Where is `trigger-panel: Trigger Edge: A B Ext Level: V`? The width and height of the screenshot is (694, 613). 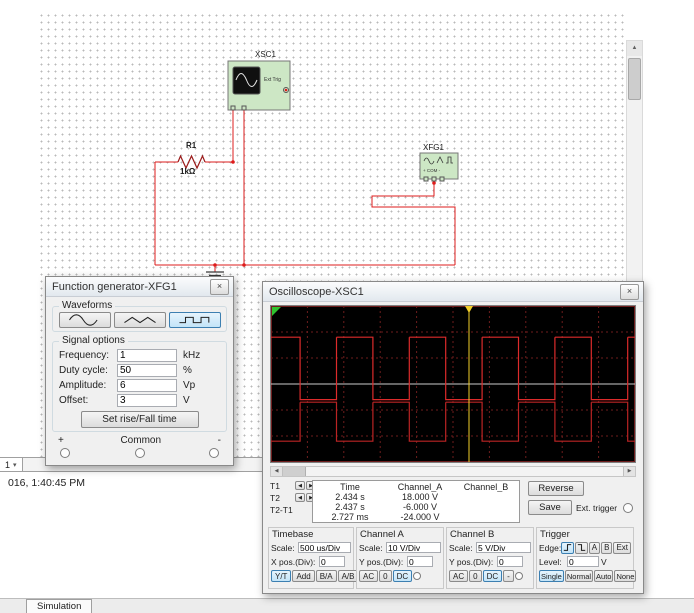 trigger-panel: Trigger Edge: A B Ext Level: V is located at coordinates (586, 558).